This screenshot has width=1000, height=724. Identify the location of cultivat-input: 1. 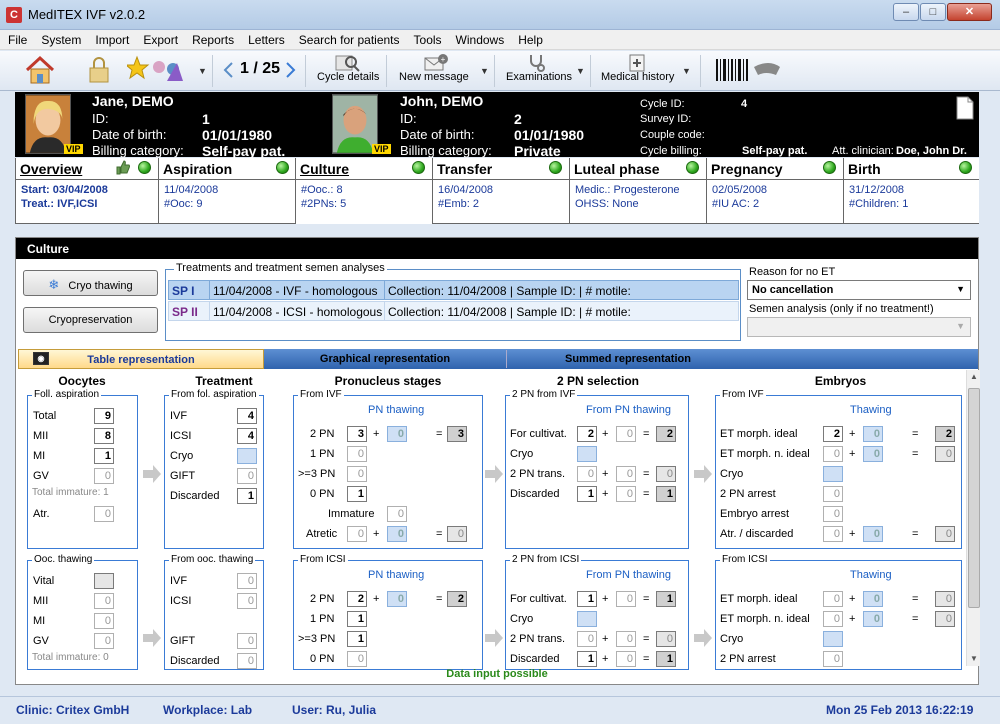
(587, 599).